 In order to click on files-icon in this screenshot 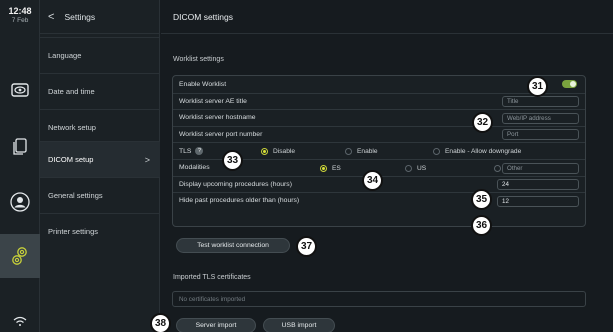, I will do `click(20, 146)`.